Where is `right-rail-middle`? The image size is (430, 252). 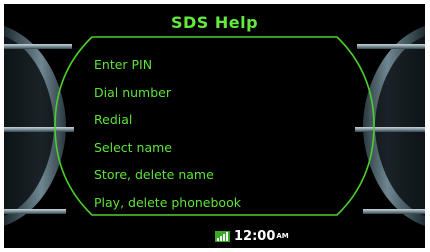
right-rail-middle is located at coordinates (390, 129).